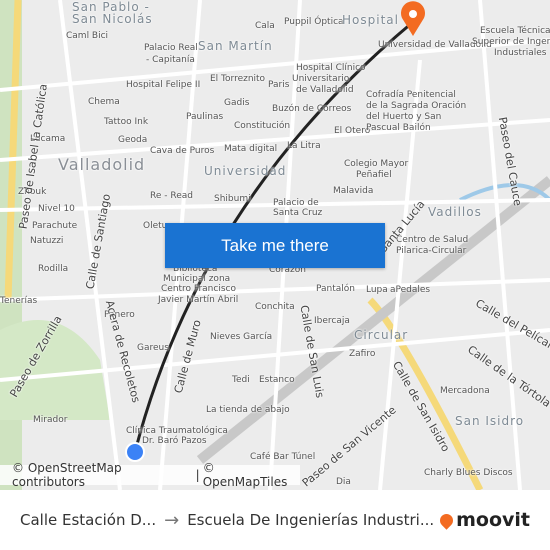  What do you see at coordinates (279, 85) in the screenshot?
I see `map-label: Paris` at bounding box center [279, 85].